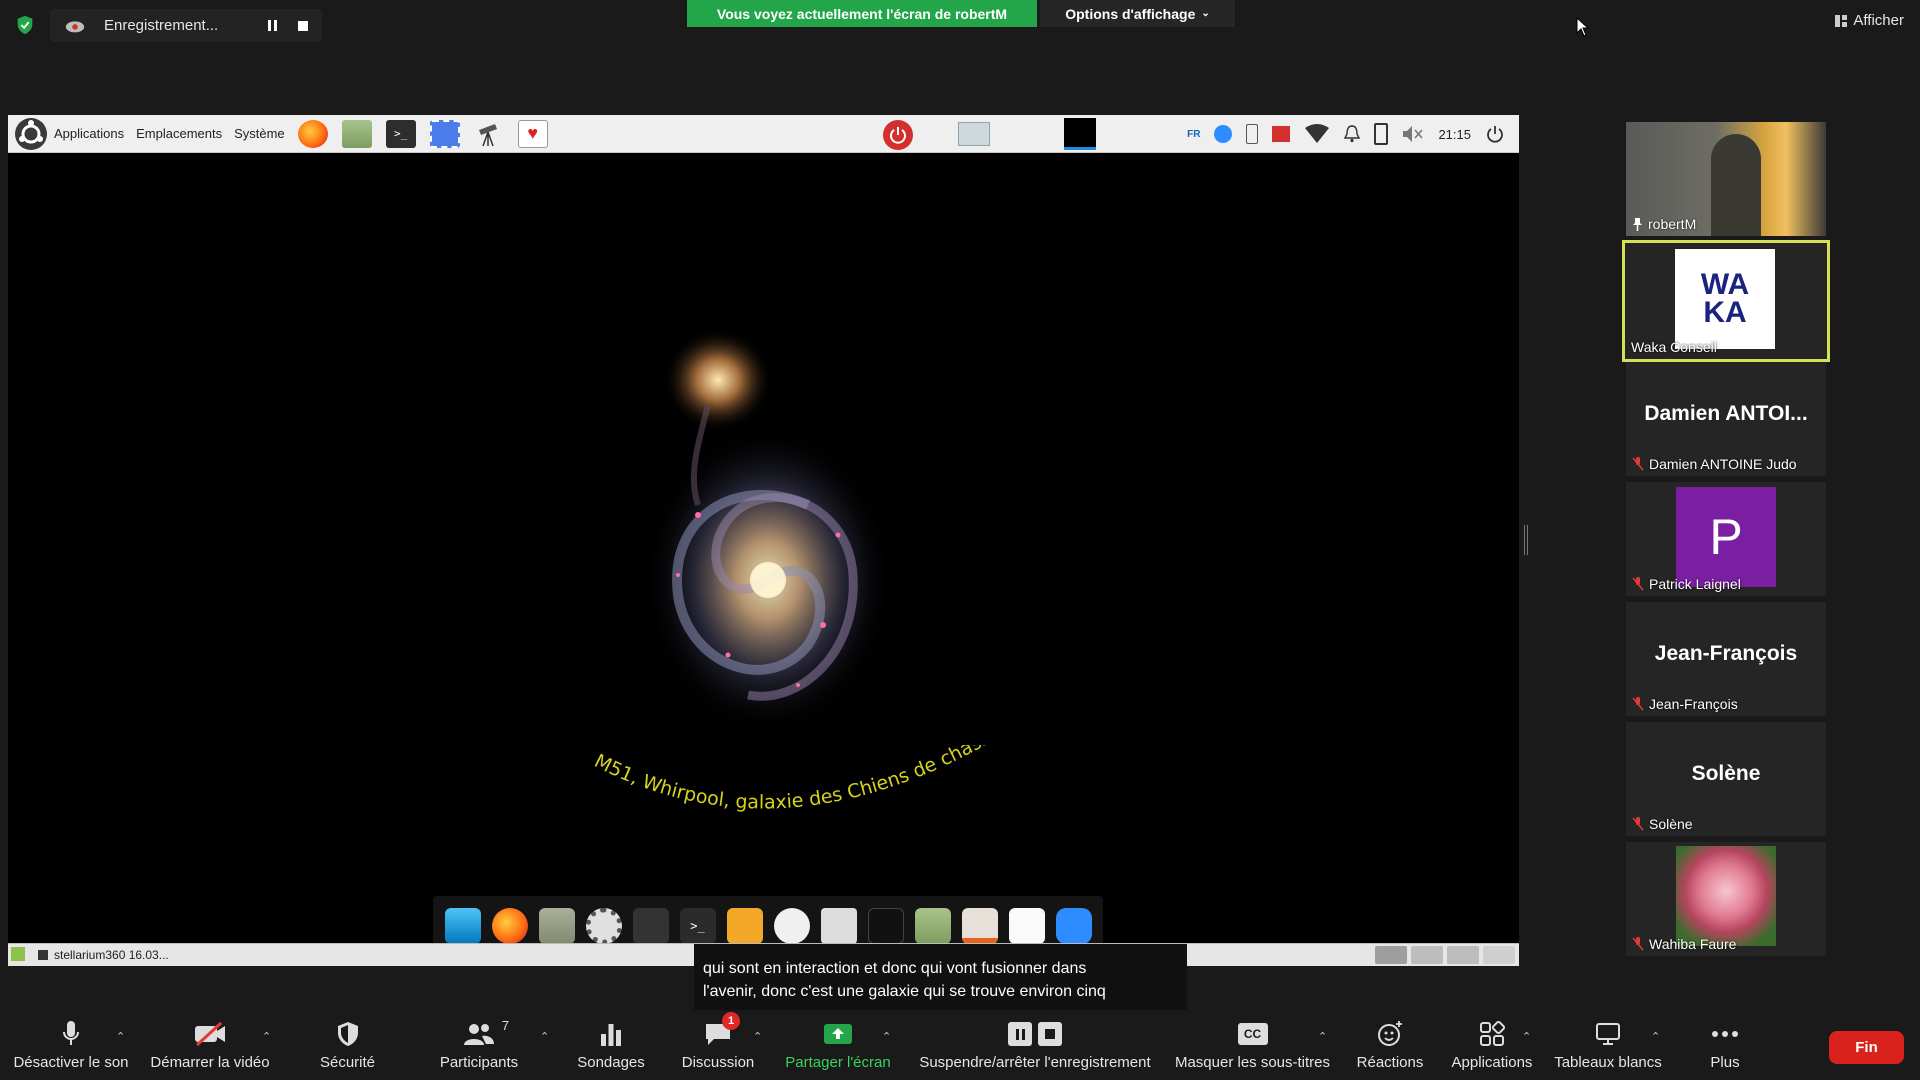 Image resolution: width=1920 pixels, height=1080 pixels. What do you see at coordinates (1223, 134) in the screenshot?
I see `zoom-tray-icon` at bounding box center [1223, 134].